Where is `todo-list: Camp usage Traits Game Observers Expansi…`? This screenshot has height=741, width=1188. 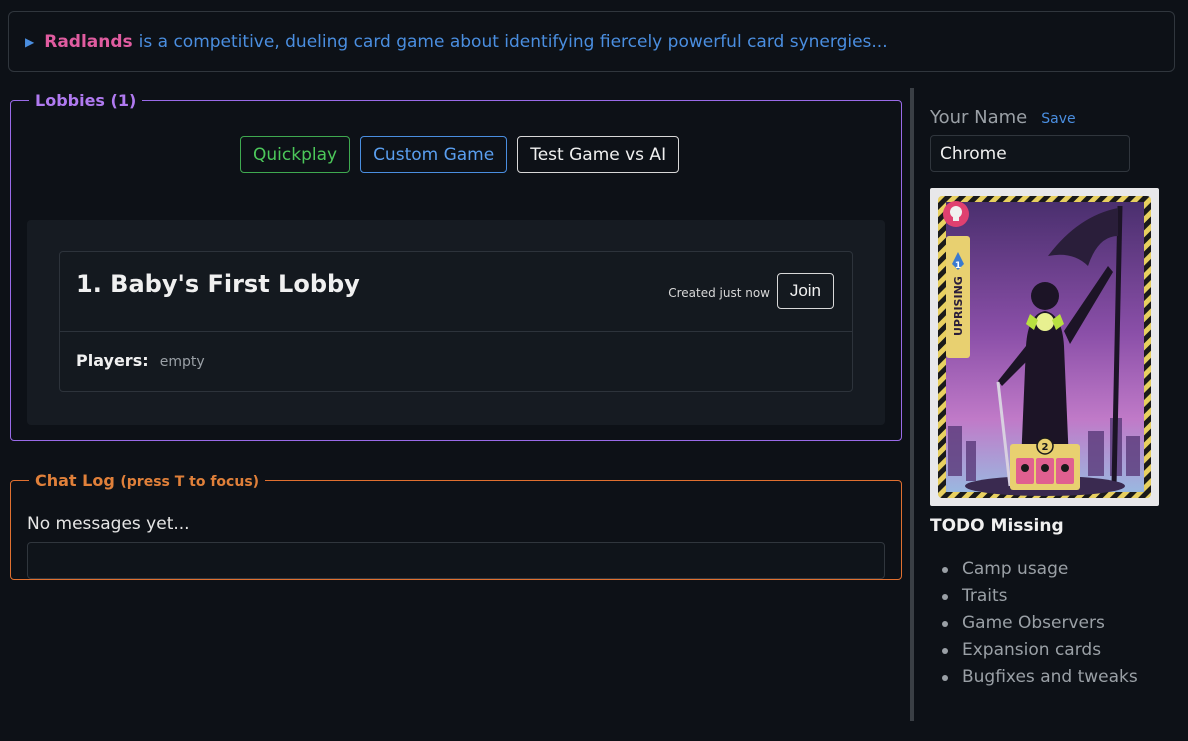 todo-list: Camp usage Traits Game Observers Expansi… is located at coordinates (1034, 625).